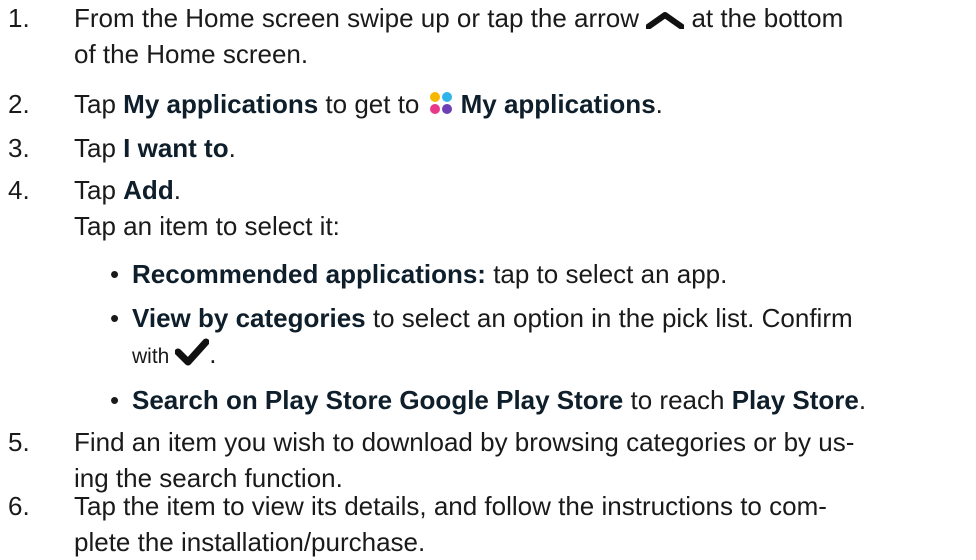  What do you see at coordinates (250, 542) in the screenshot?
I see `step-text-line2: plete the installation/purchase.` at bounding box center [250, 542].